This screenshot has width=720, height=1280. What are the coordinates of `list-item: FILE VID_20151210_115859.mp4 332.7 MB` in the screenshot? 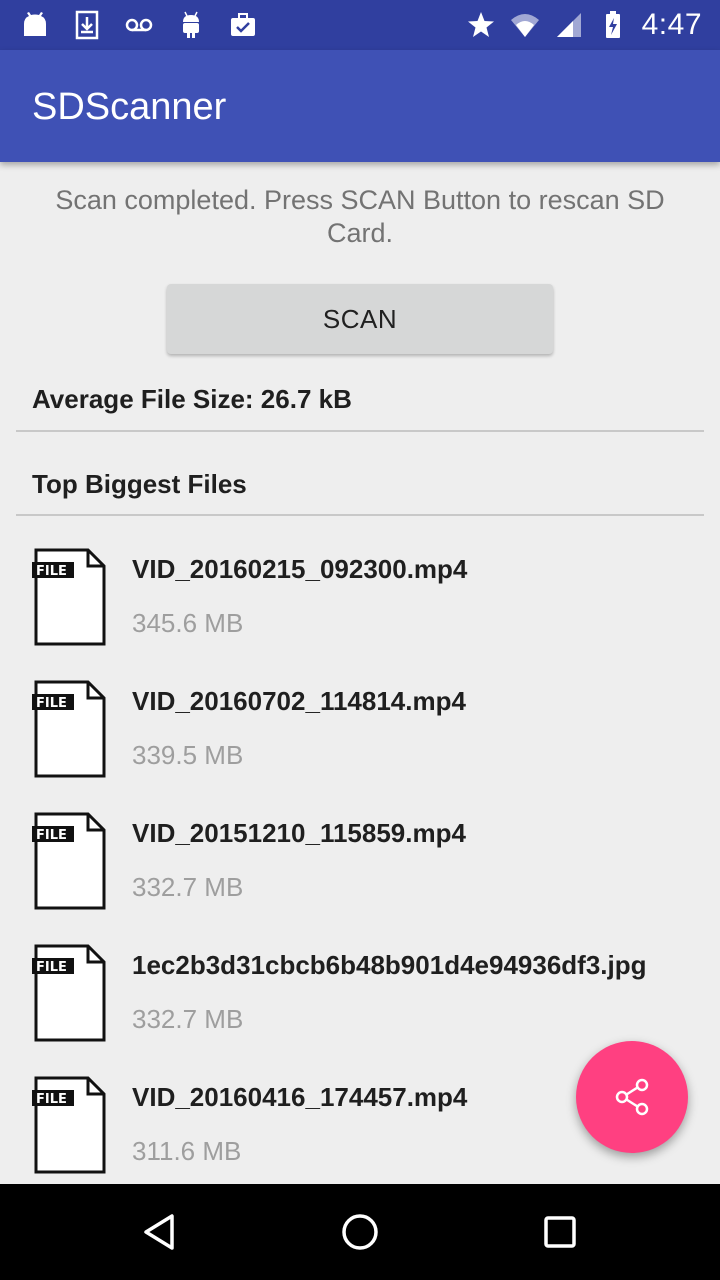 It's located at (360, 862).